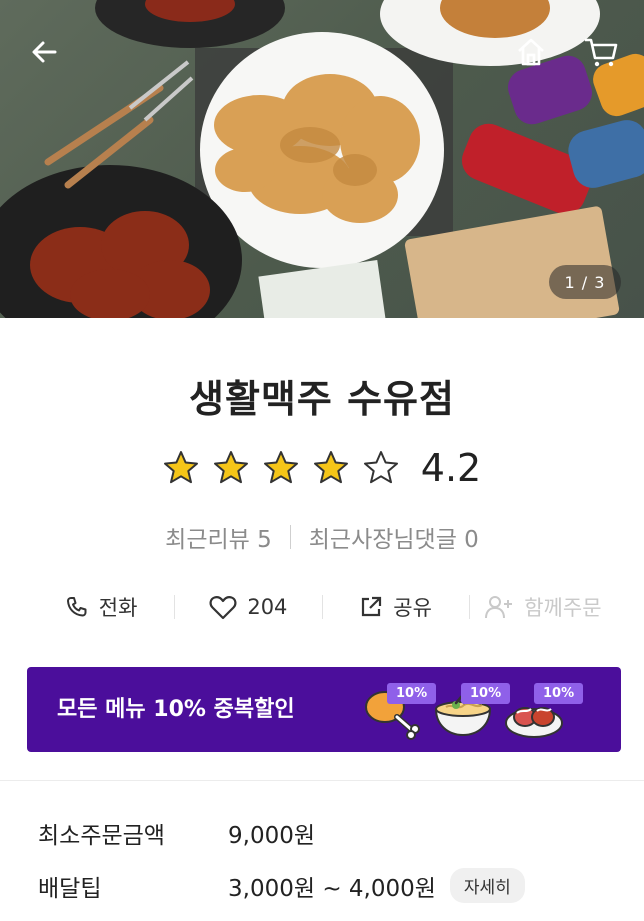 The height and width of the screenshot is (921, 644). What do you see at coordinates (322, 399) in the screenshot?
I see `store-name: 생활맥주 수유점` at bounding box center [322, 399].